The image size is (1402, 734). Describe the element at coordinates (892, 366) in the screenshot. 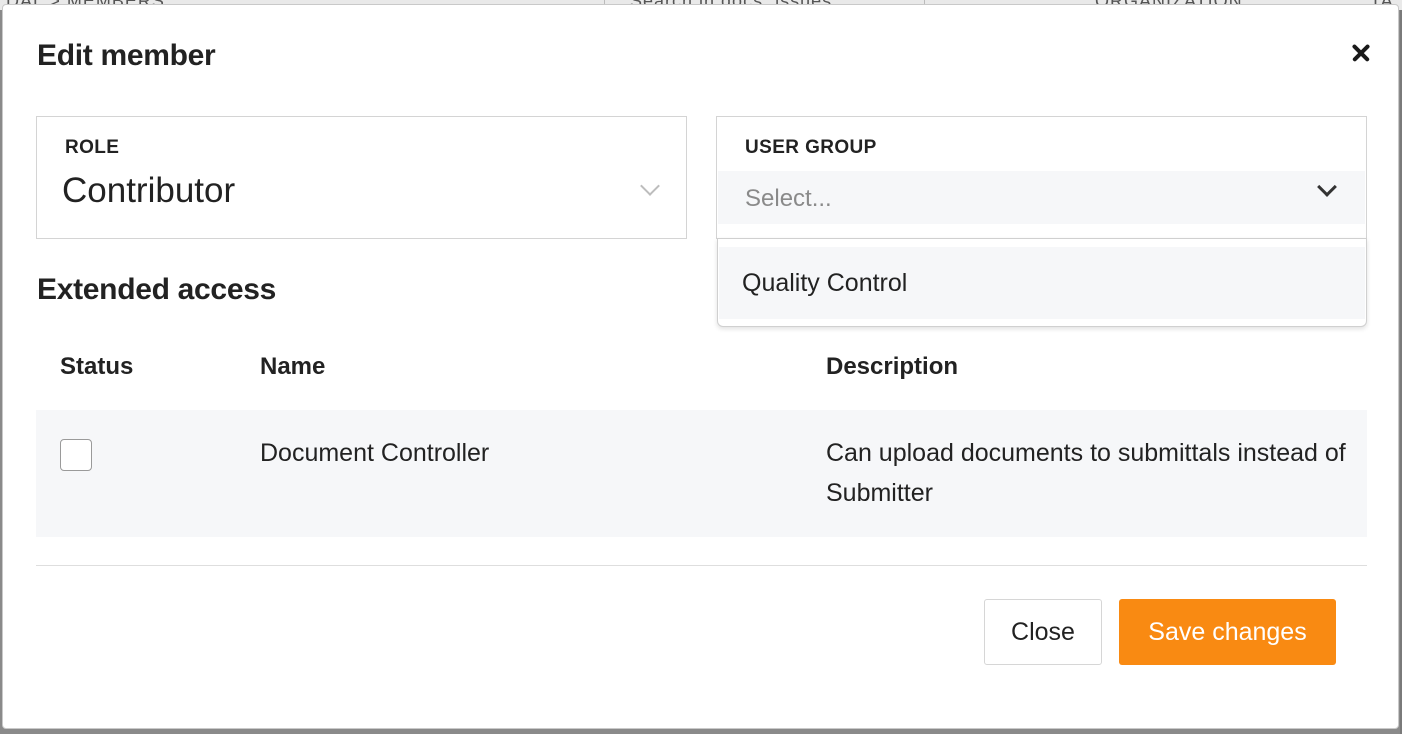

I see `column-header-description: Description` at that location.